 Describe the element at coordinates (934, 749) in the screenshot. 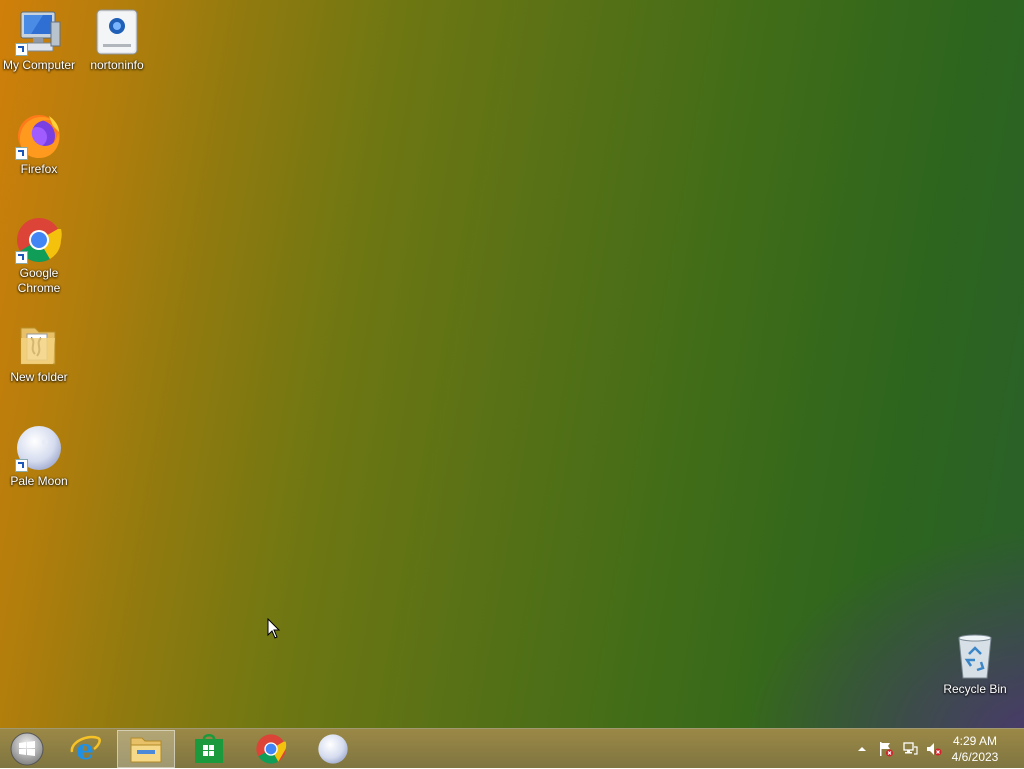

I see `volume-muted-icon` at that location.